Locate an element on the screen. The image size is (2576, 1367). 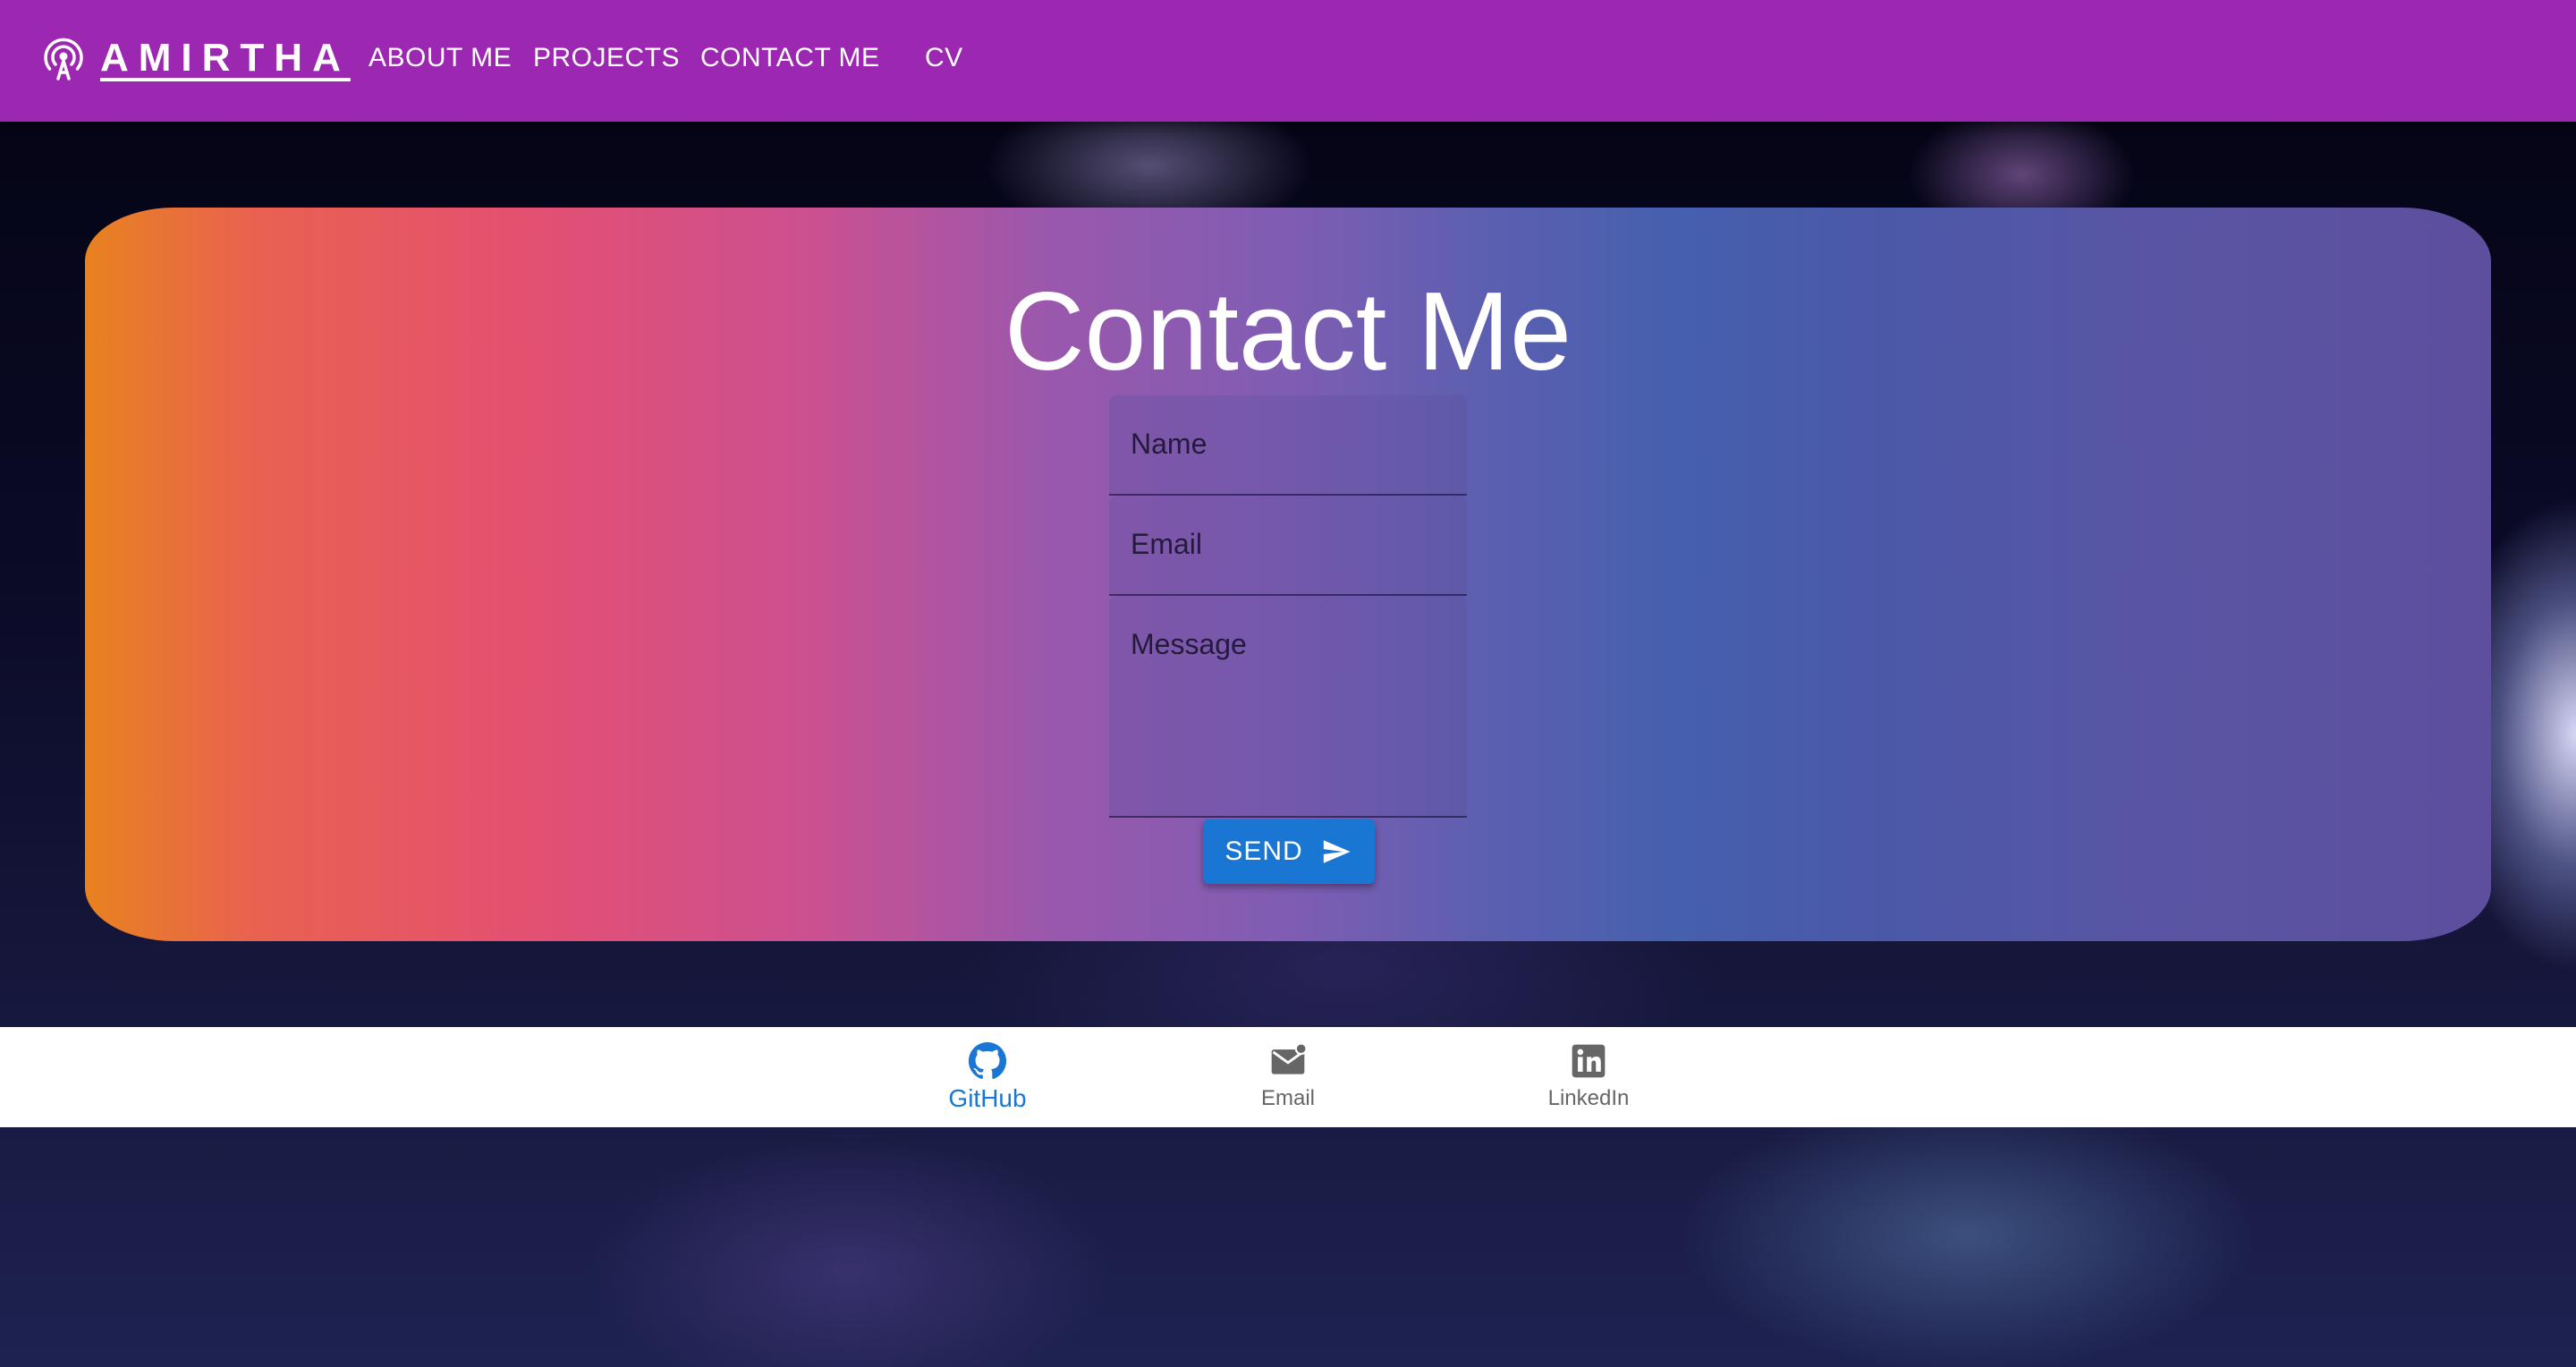
send-label: SEND is located at coordinates (1263, 851).